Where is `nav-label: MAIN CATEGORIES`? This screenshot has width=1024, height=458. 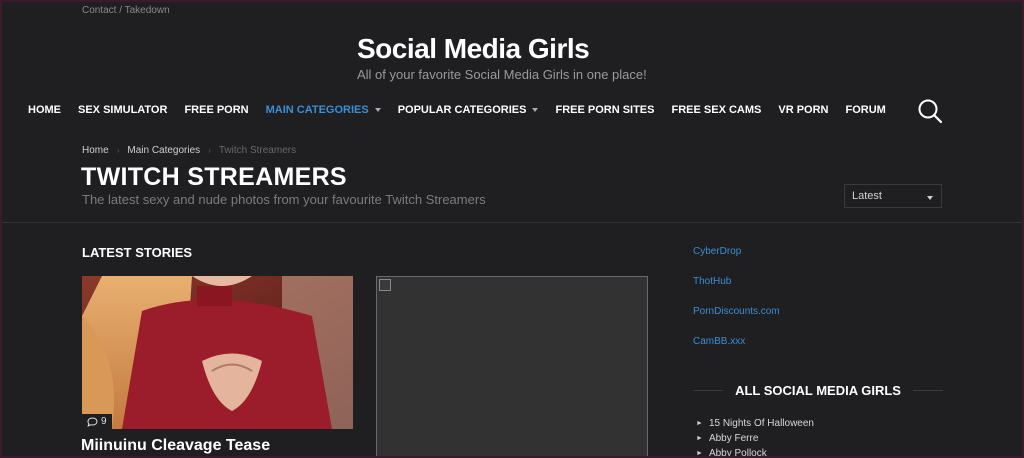 nav-label: MAIN CATEGORIES is located at coordinates (317, 110).